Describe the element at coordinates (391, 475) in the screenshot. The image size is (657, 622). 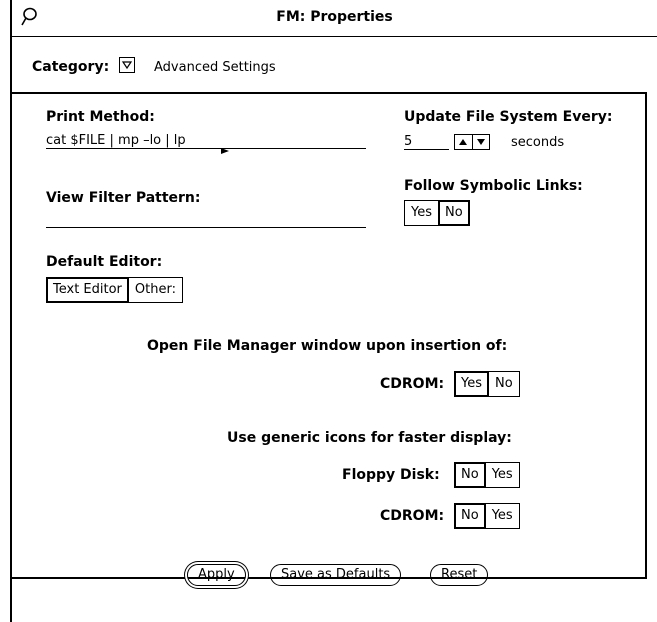
I see `floppy-disk-label: Floppy Disk:` at that location.